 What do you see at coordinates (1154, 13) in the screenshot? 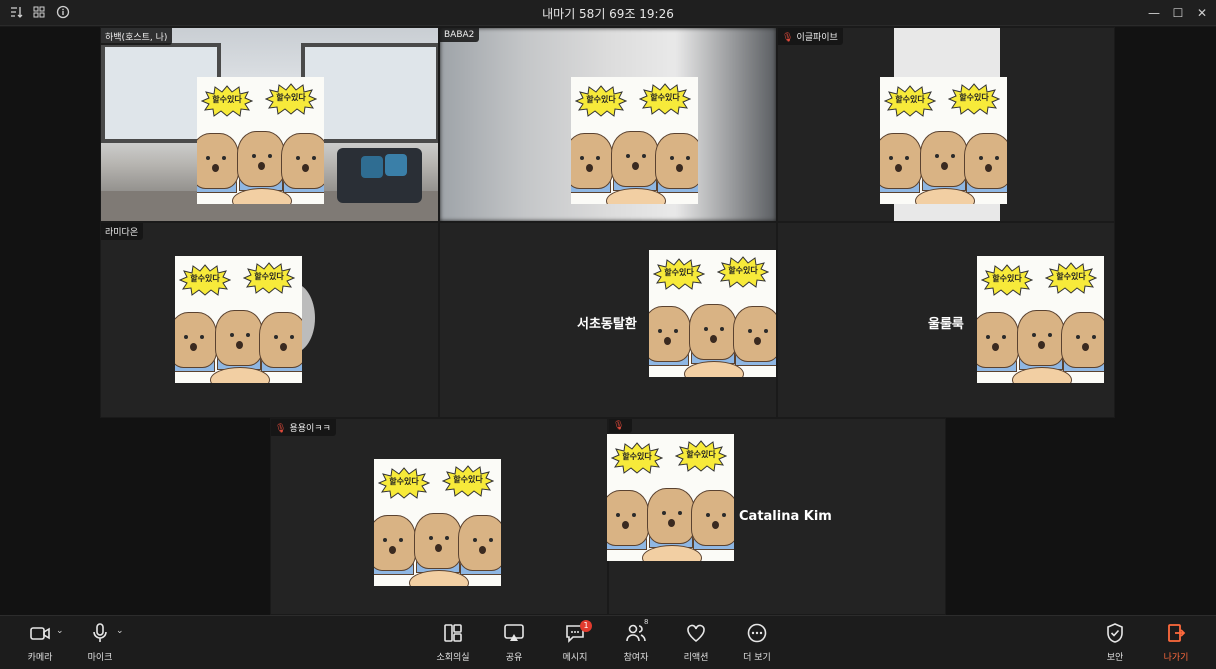
I see `minimize-icon: —` at bounding box center [1154, 13].